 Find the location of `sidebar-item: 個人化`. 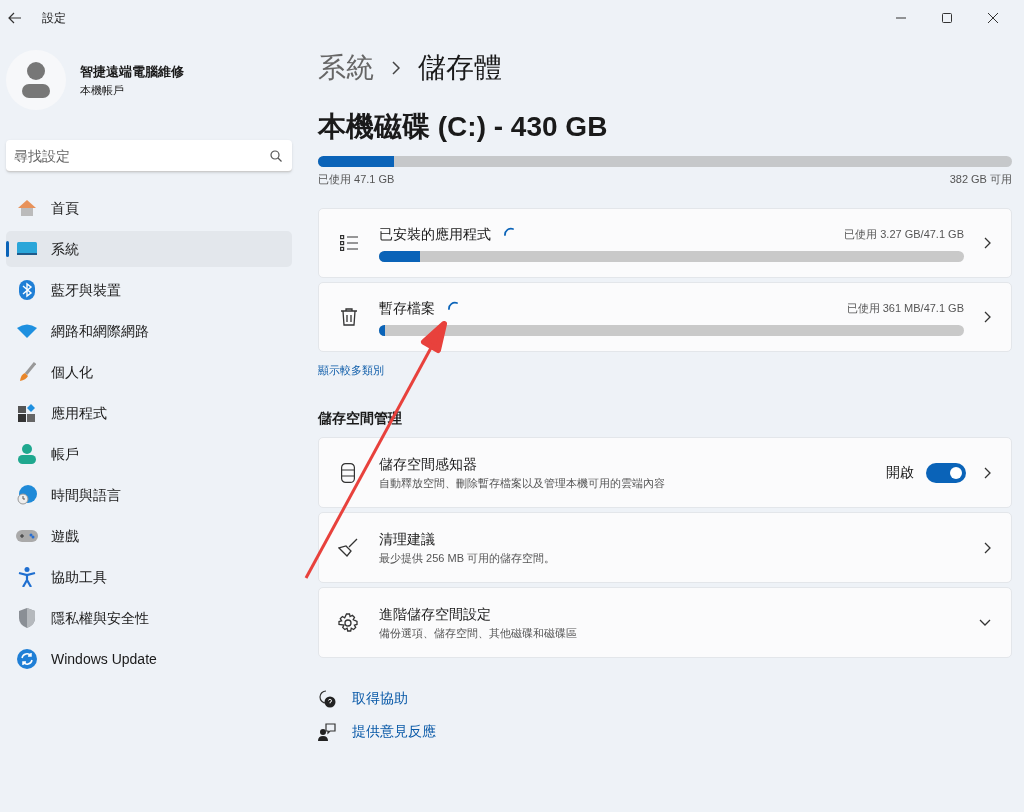

sidebar-item: 個人化 is located at coordinates (149, 372).